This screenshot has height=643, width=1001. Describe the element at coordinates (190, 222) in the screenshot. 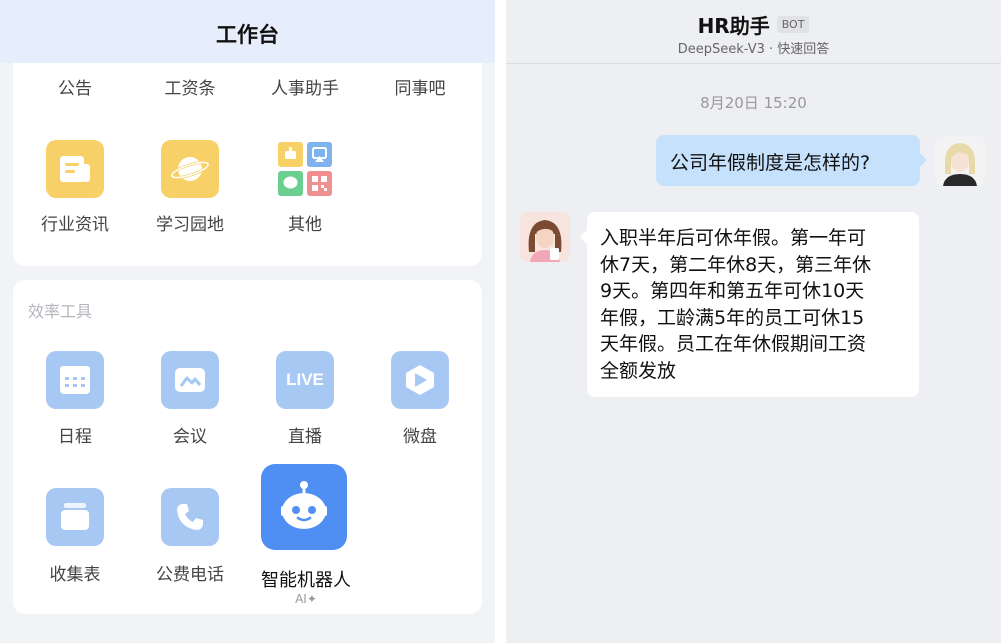

I see `app-learning: 学习园地` at that location.